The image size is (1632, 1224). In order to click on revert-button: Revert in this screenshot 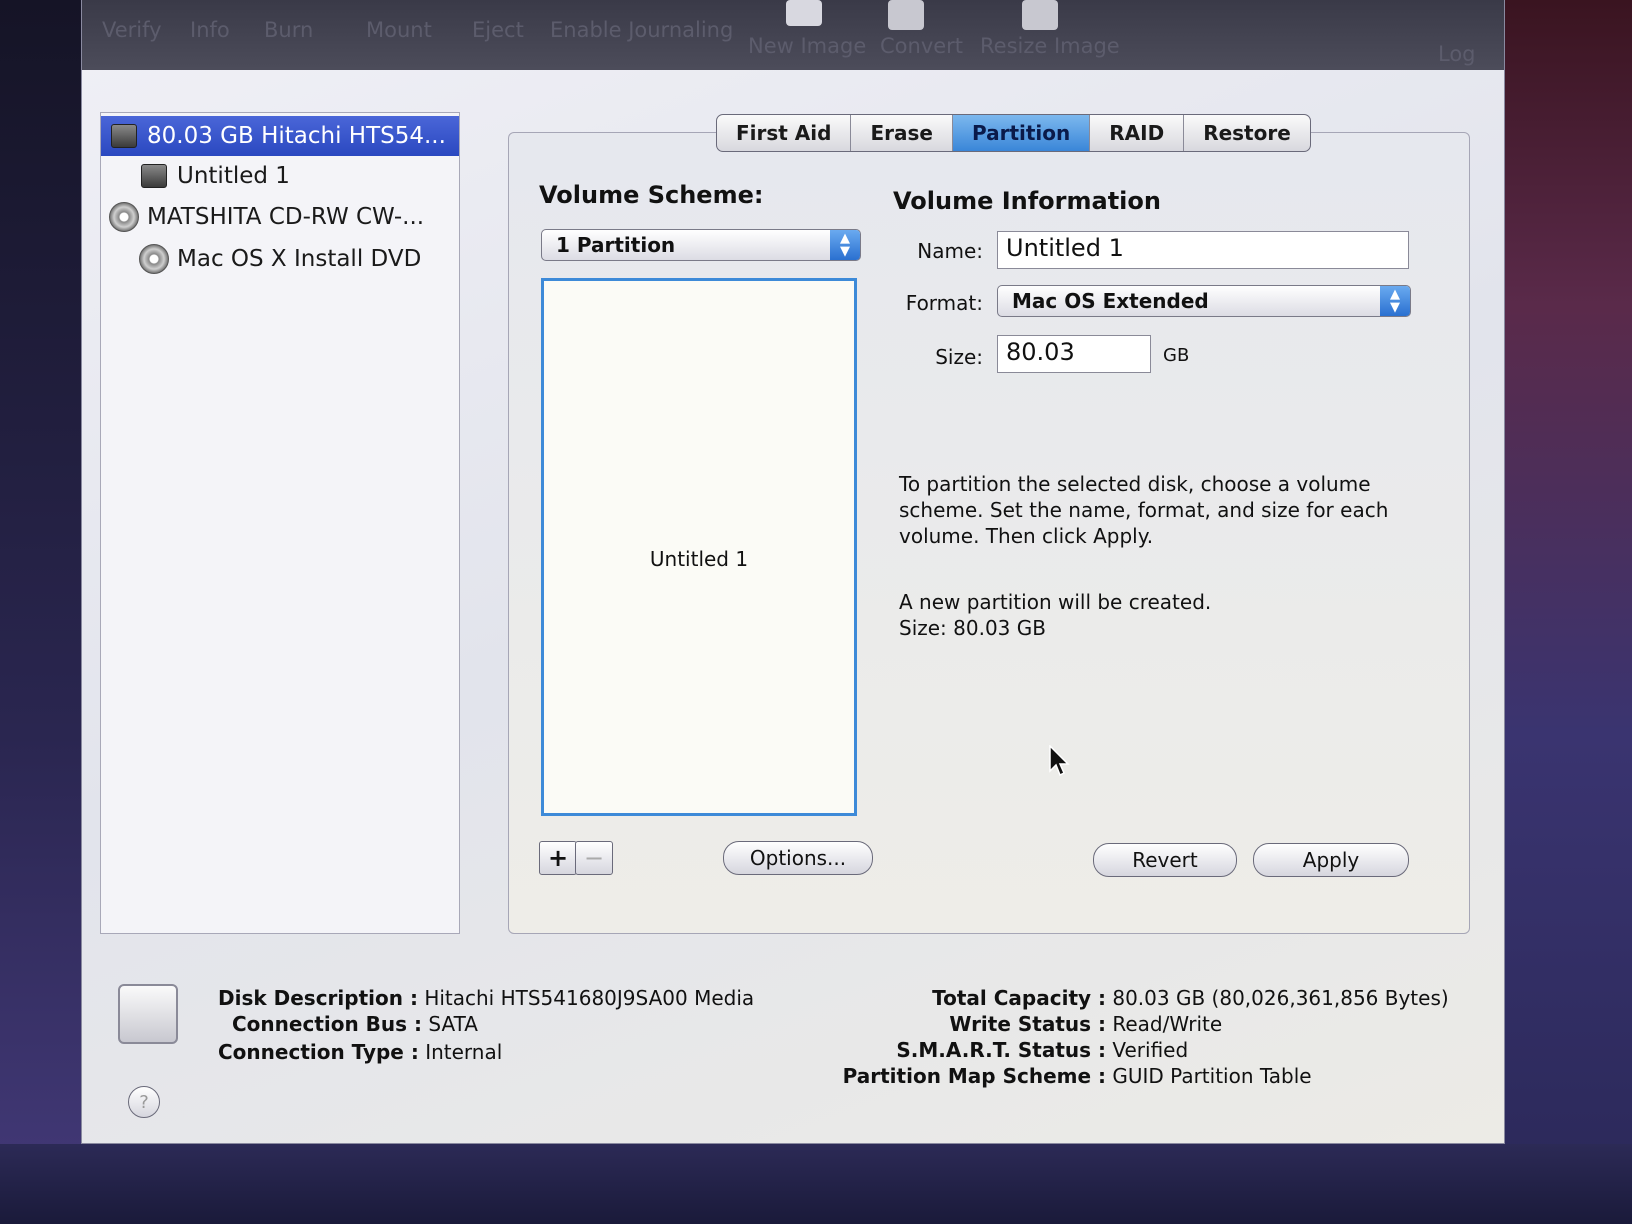, I will do `click(1165, 860)`.